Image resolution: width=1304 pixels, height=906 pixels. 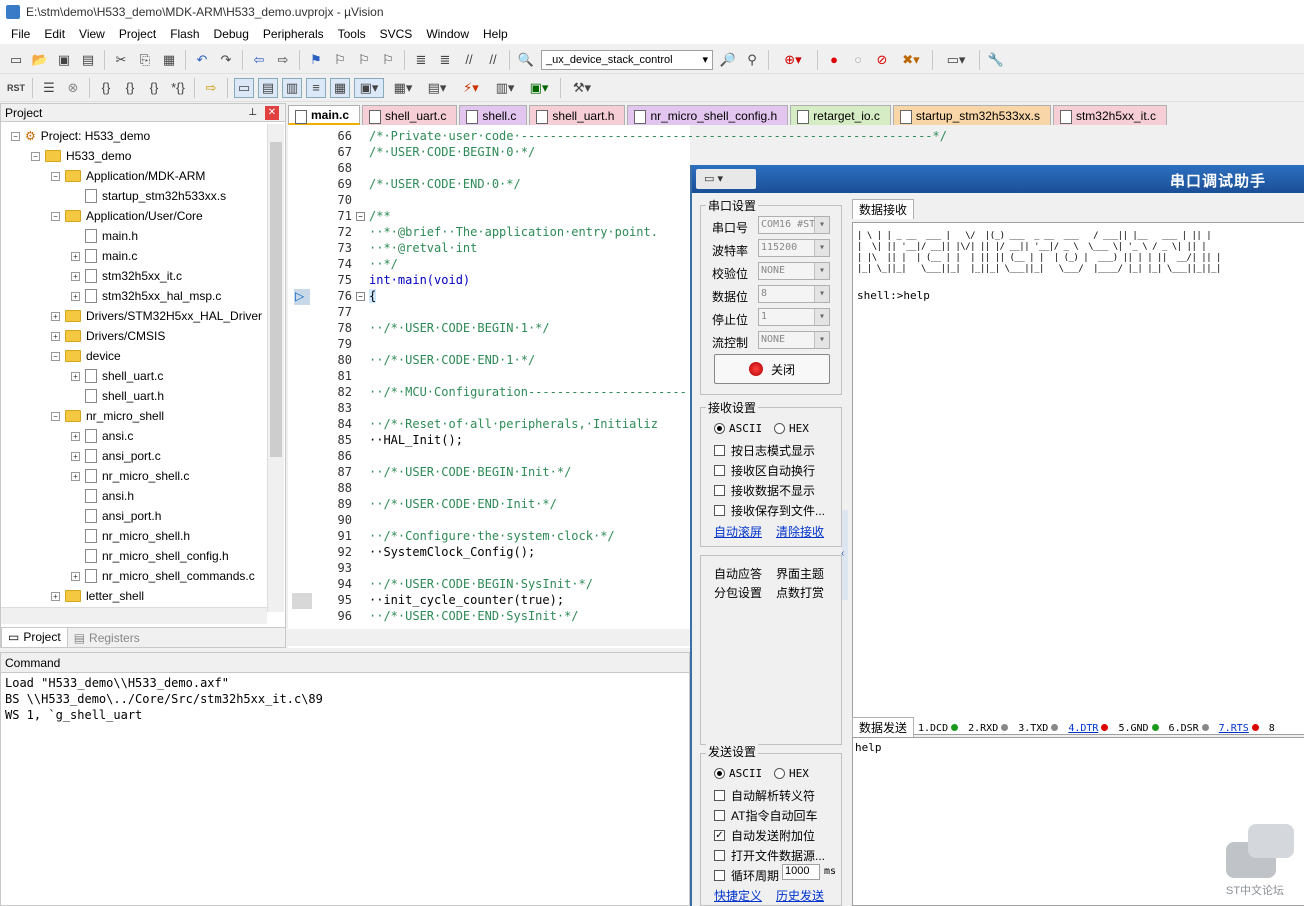 What do you see at coordinates (146, 296) in the screenshot?
I see `tree-file-item: + stm32h5xx_hal_msp.c` at bounding box center [146, 296].